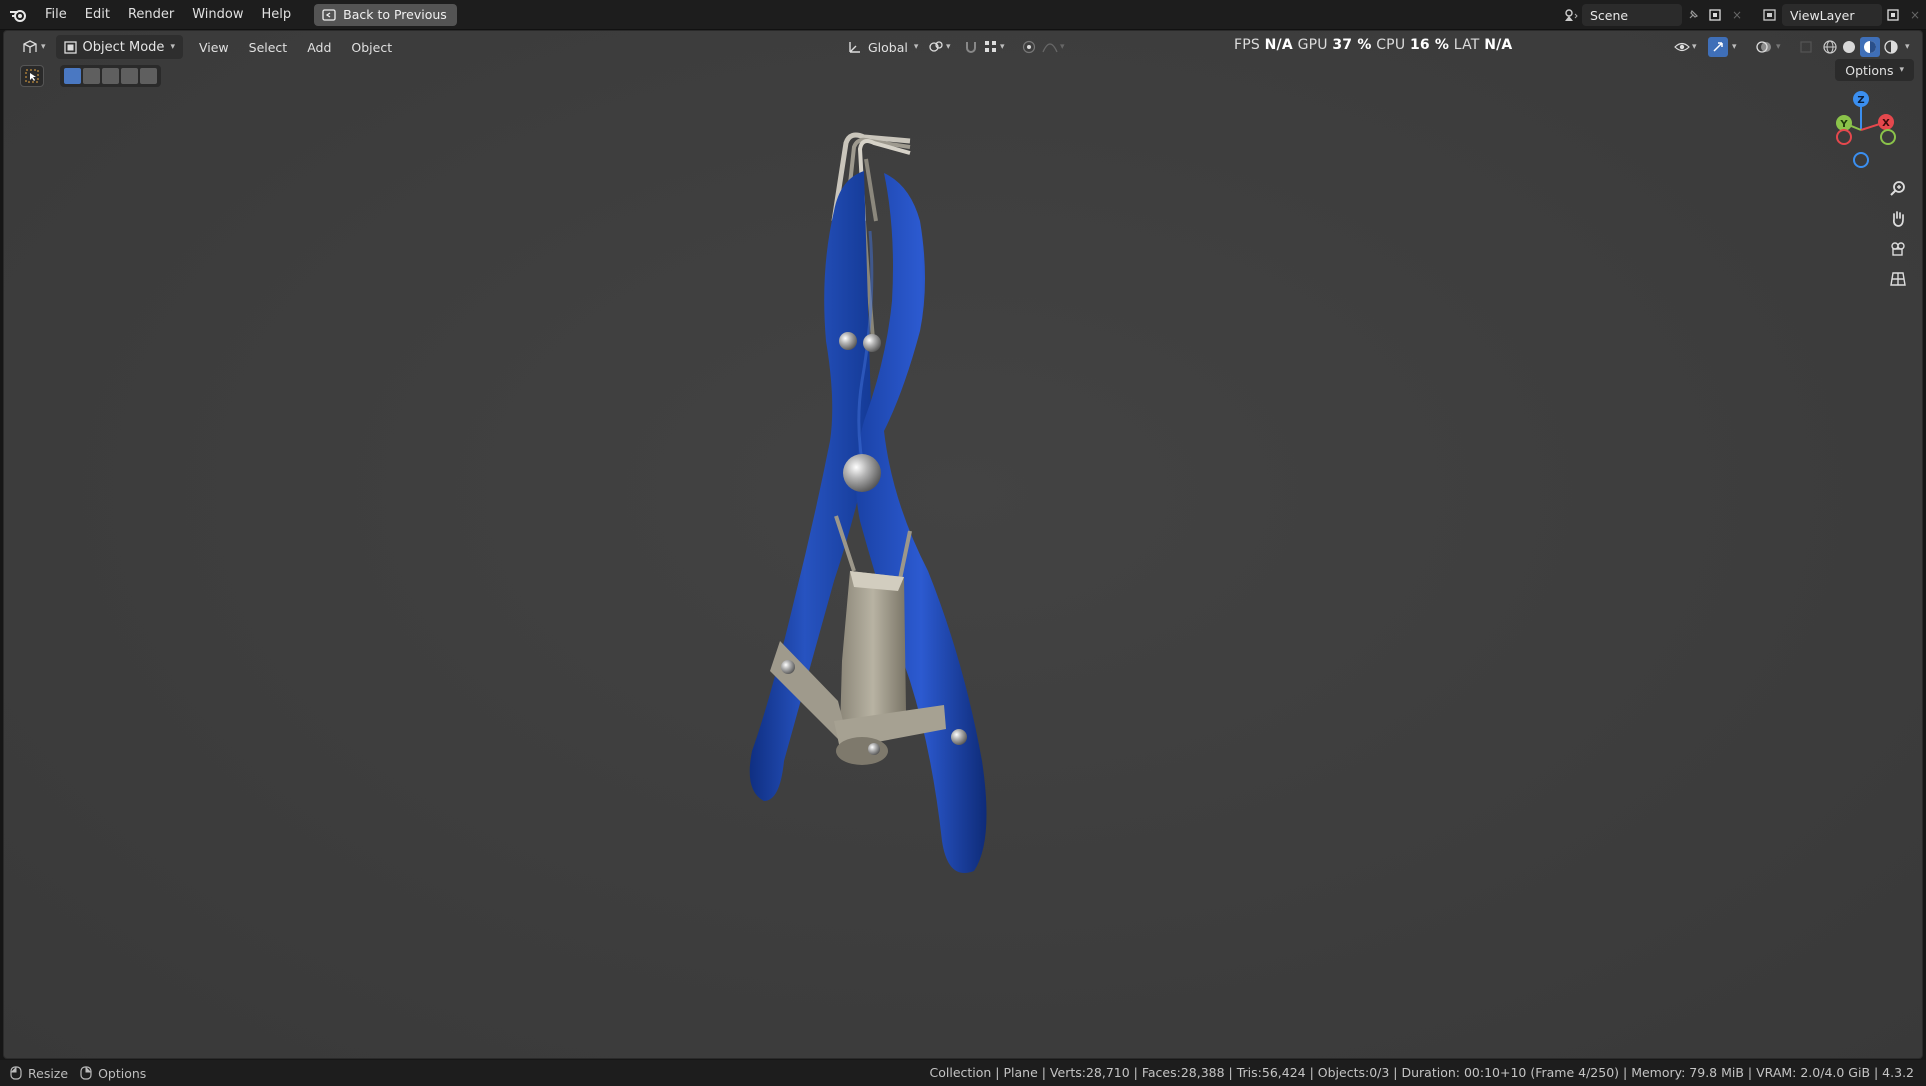 This screenshot has height=1086, width=1926. I want to click on xray-toggle, so click(1806, 47).